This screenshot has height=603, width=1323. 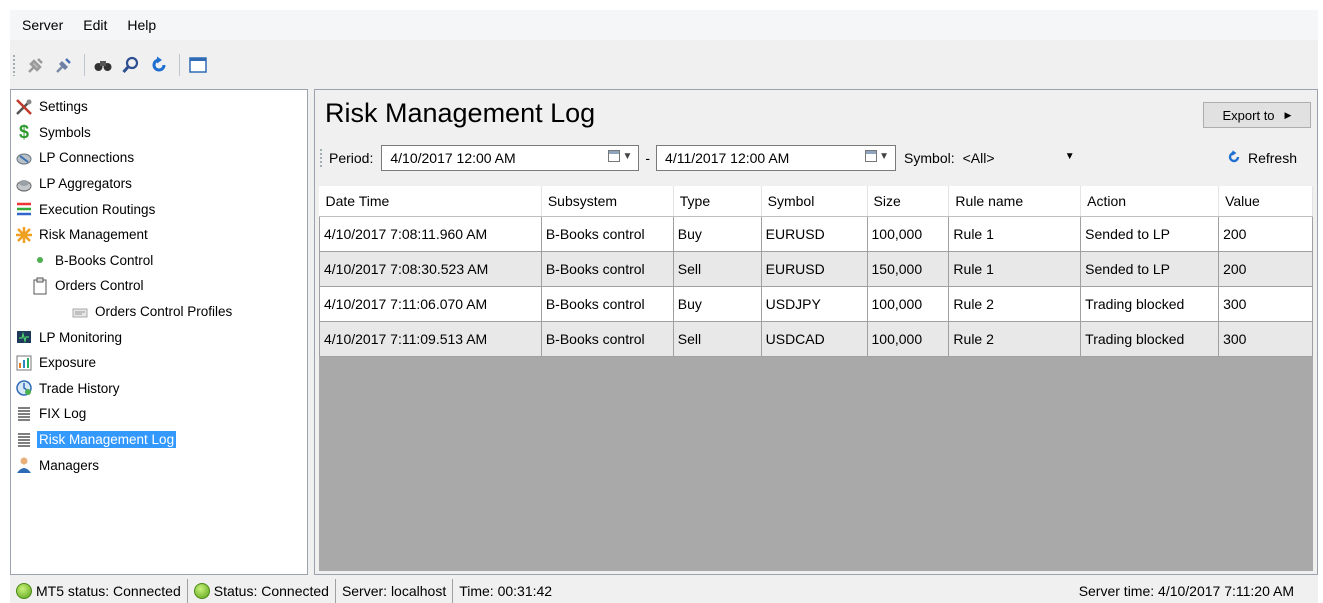 What do you see at coordinates (430, 233) in the screenshot?
I see `cell-date-time: 4/10/2017 7:08:11.960 AM` at bounding box center [430, 233].